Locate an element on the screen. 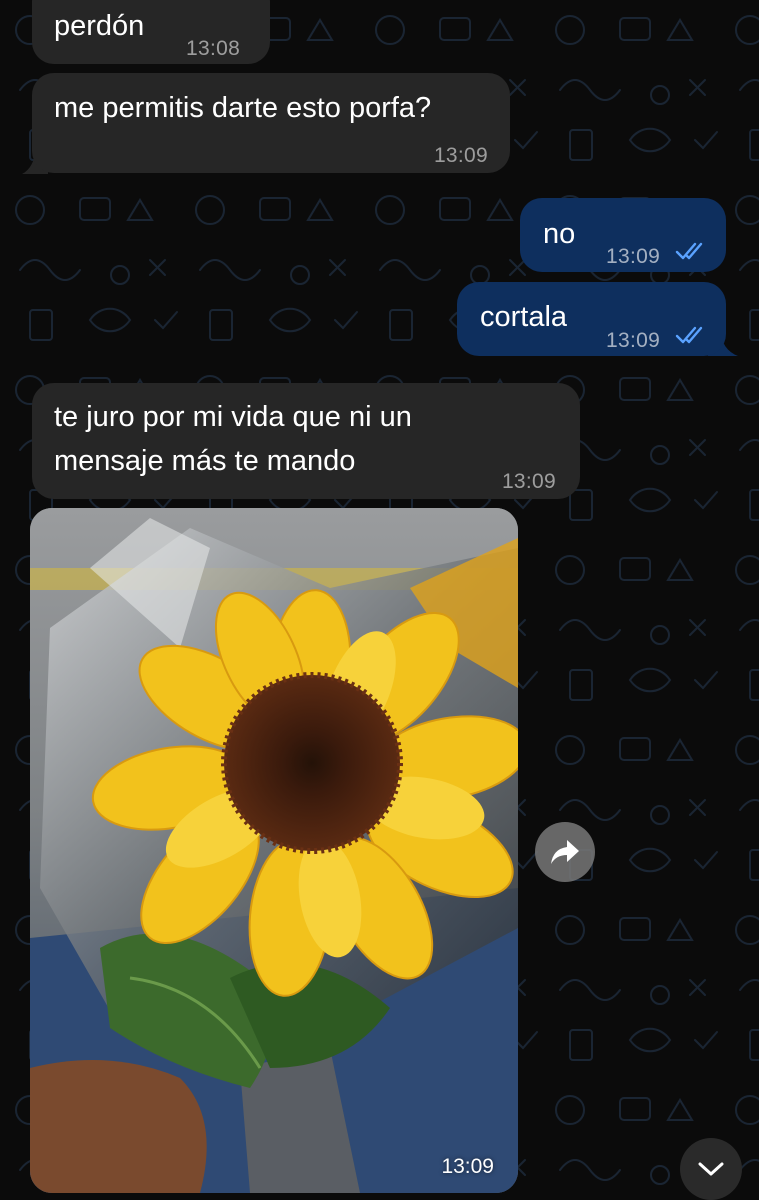 This screenshot has width=759, height=1200. forward-arrow-icon is located at coordinates (565, 852).